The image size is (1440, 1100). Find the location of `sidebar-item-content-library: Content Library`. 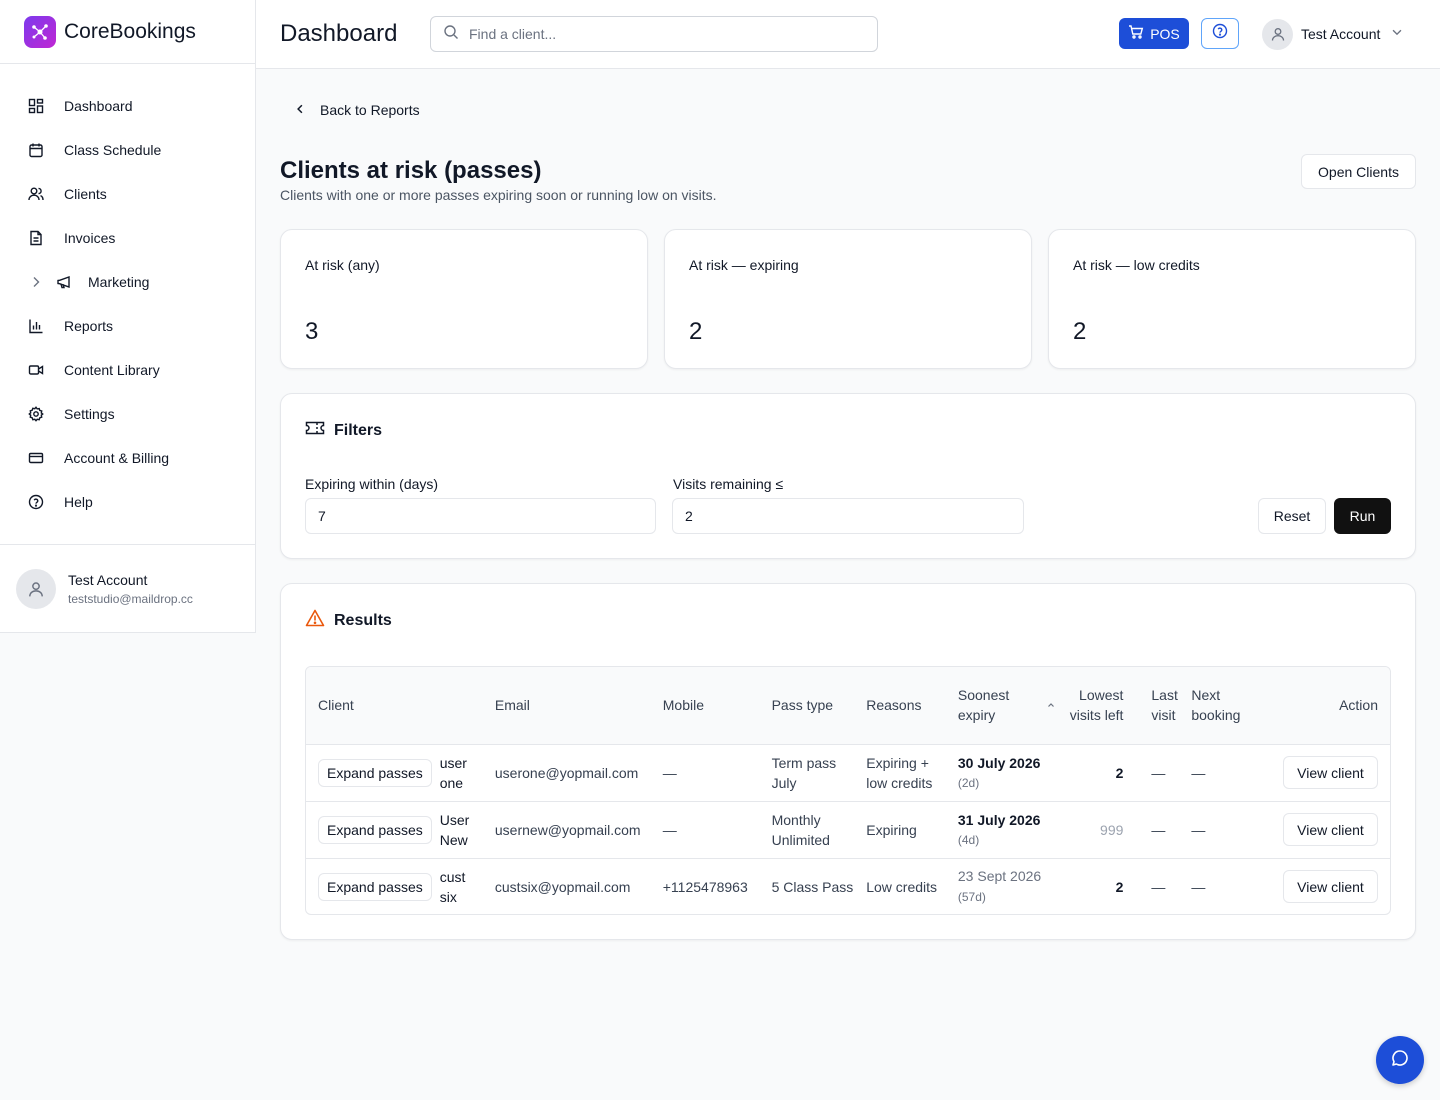

sidebar-item-content-library: Content Library is located at coordinates (127, 370).